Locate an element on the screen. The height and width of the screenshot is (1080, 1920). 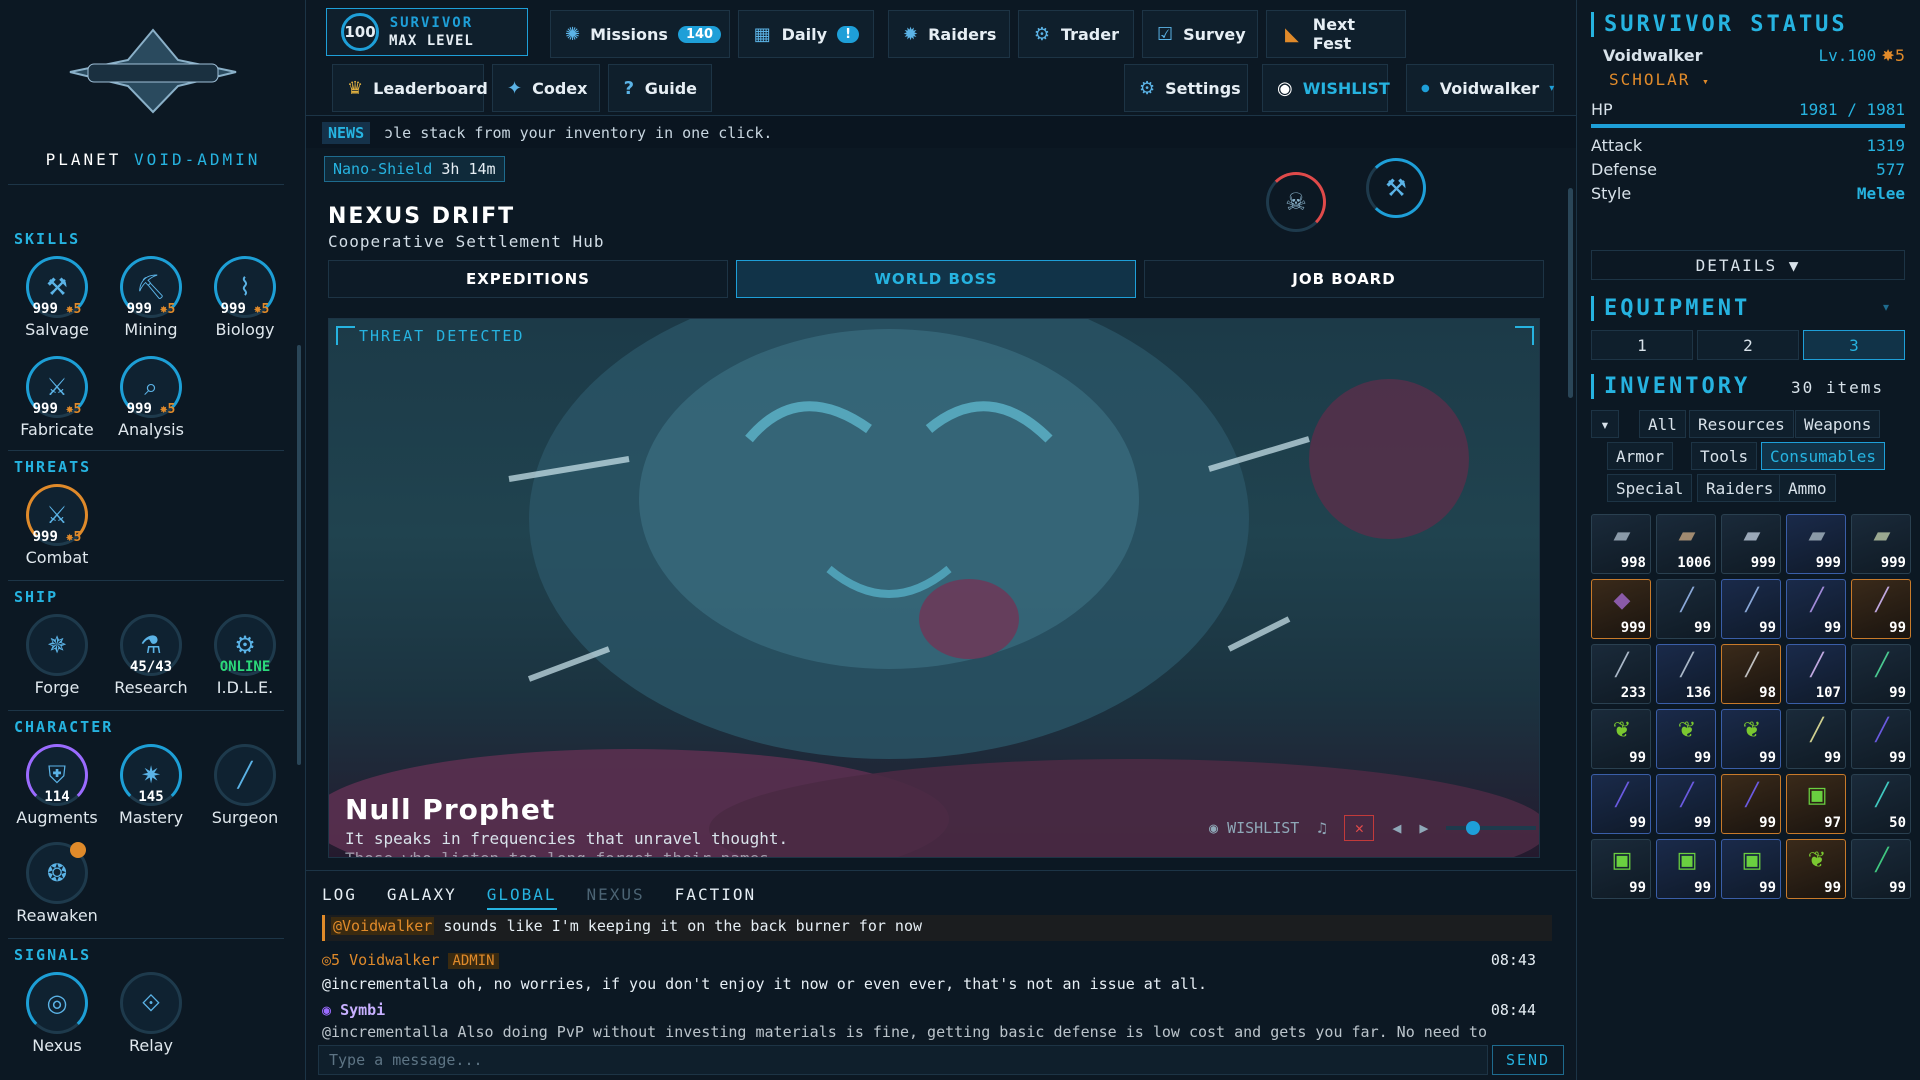
equipment-set-2: 2 is located at coordinates (1748, 345).